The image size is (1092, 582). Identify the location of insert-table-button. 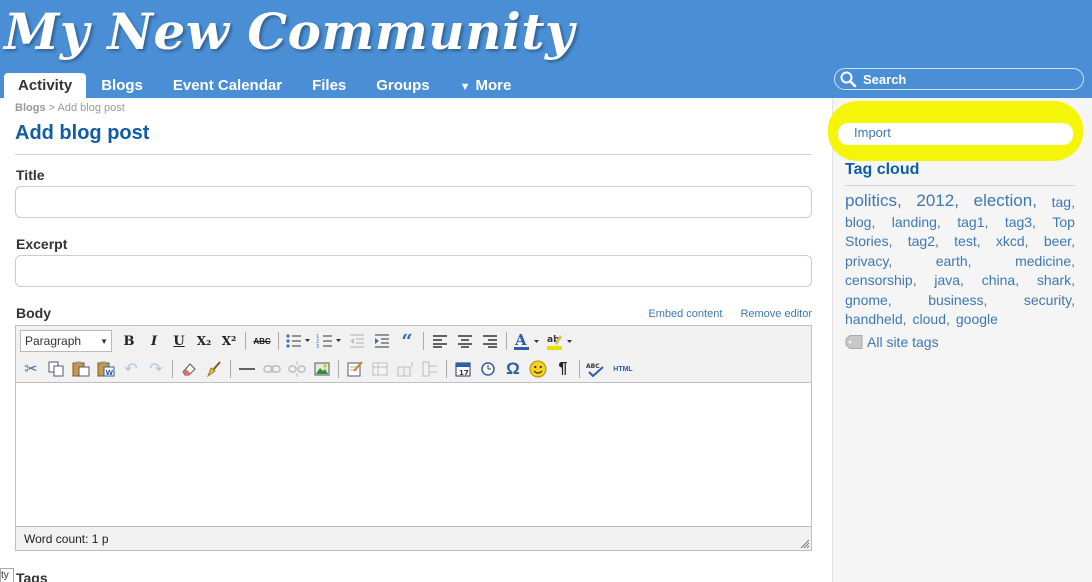
(380, 369).